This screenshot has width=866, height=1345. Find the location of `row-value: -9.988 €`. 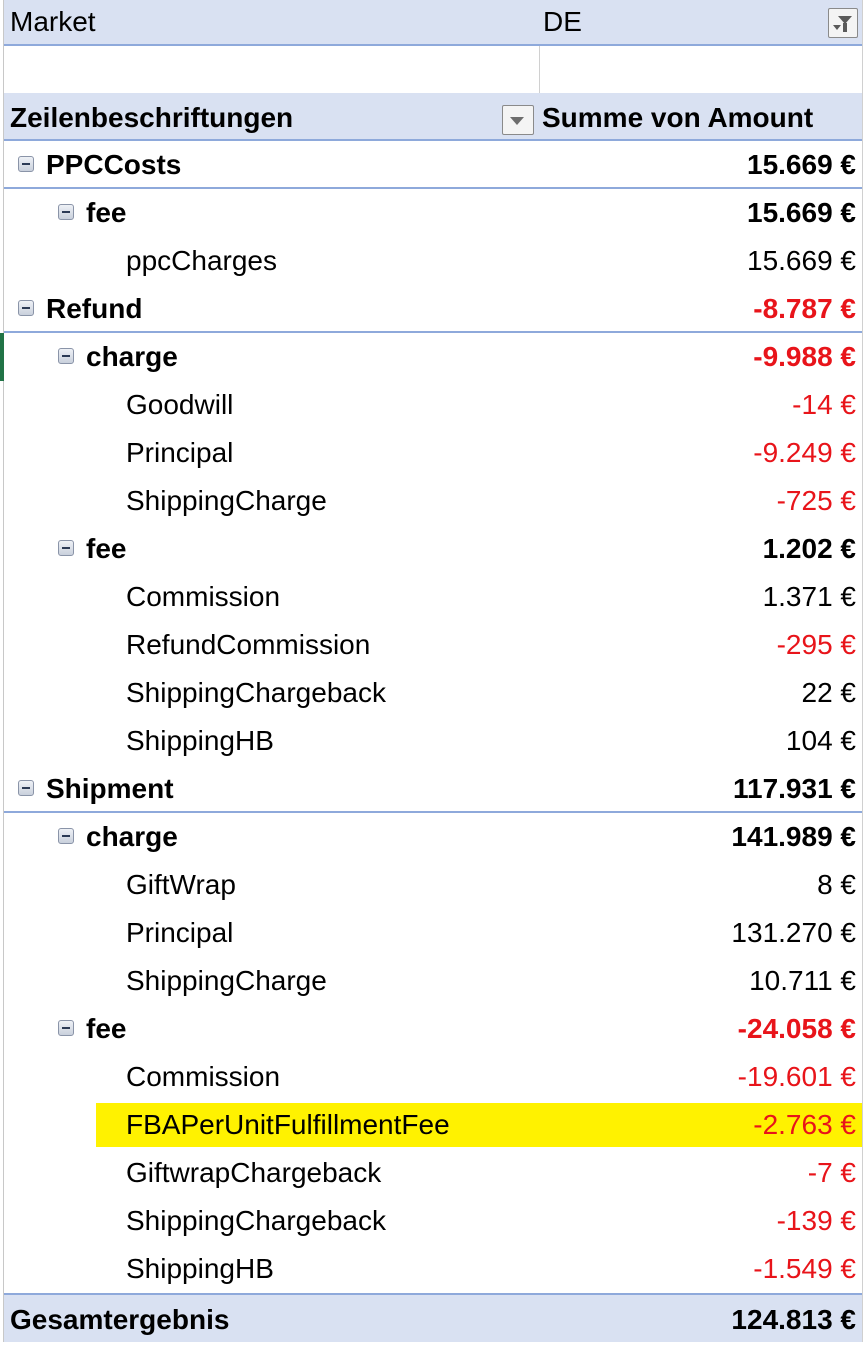

row-value: -9.988 € is located at coordinates (804, 356).